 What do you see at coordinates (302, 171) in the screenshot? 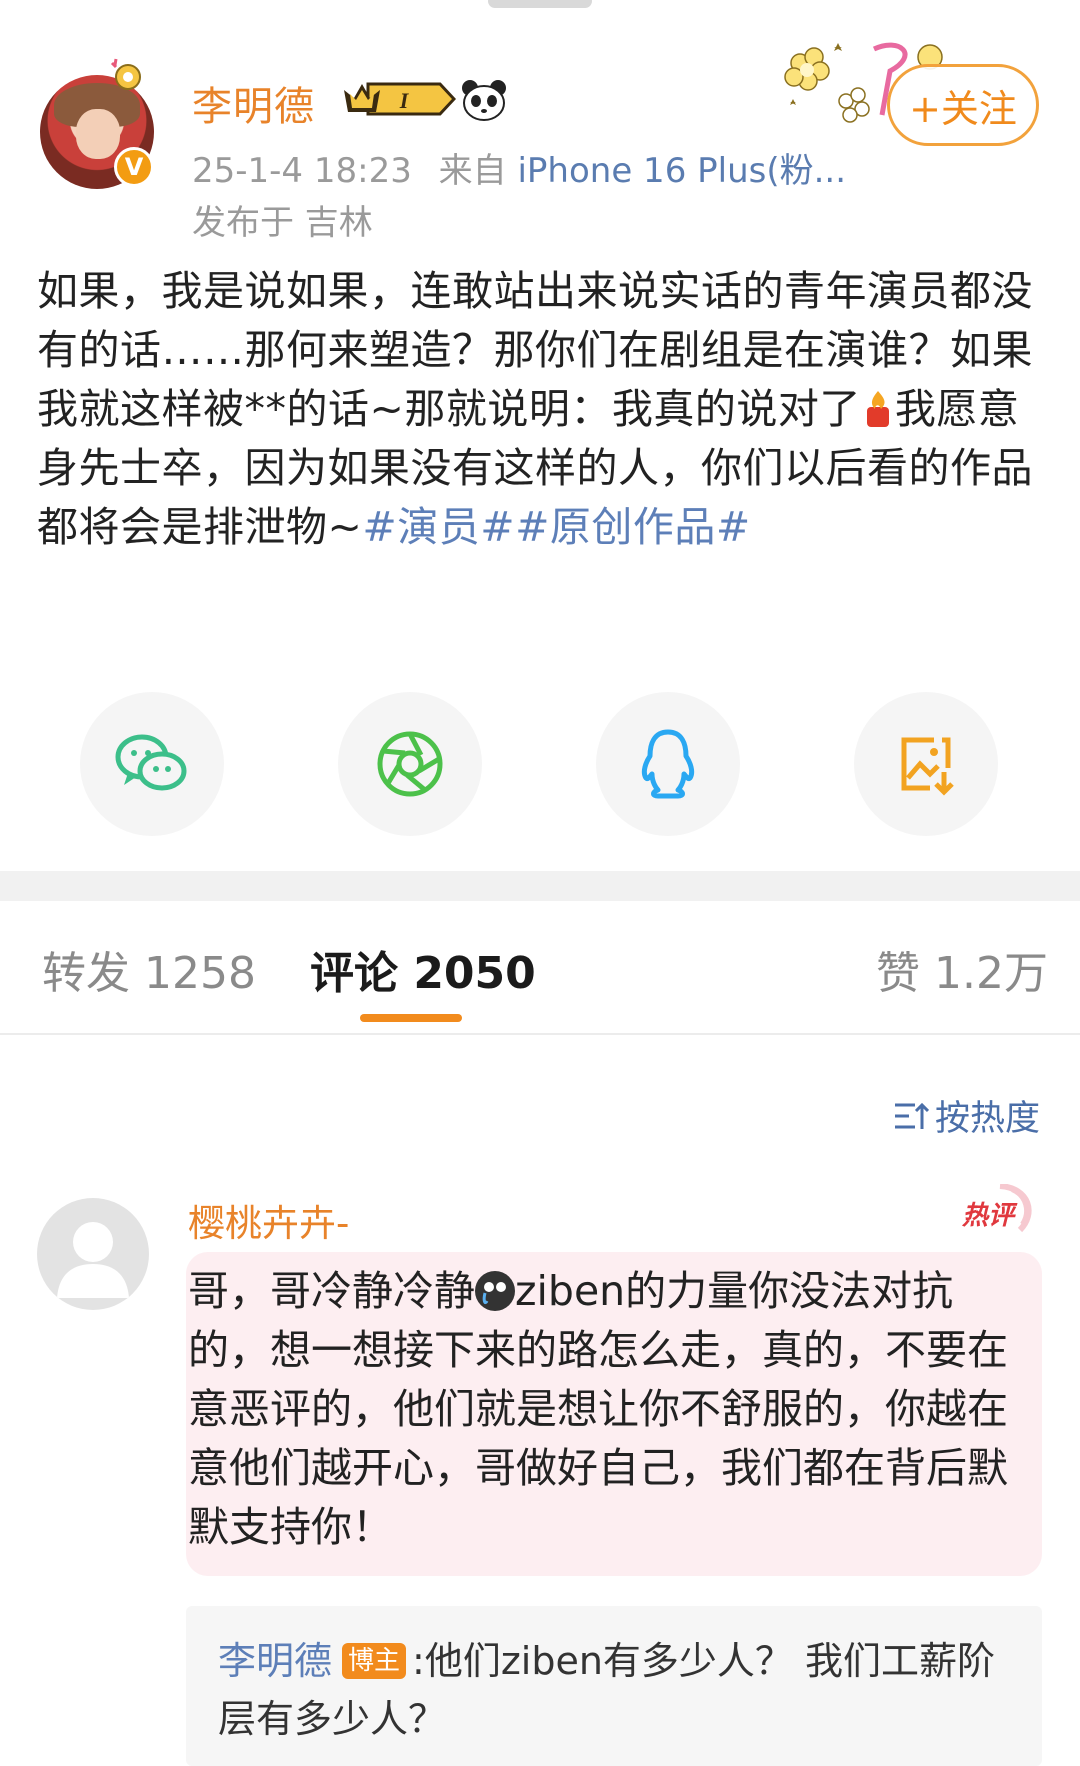
I see `post-timestamp: 25-1-4 18:23` at bounding box center [302, 171].